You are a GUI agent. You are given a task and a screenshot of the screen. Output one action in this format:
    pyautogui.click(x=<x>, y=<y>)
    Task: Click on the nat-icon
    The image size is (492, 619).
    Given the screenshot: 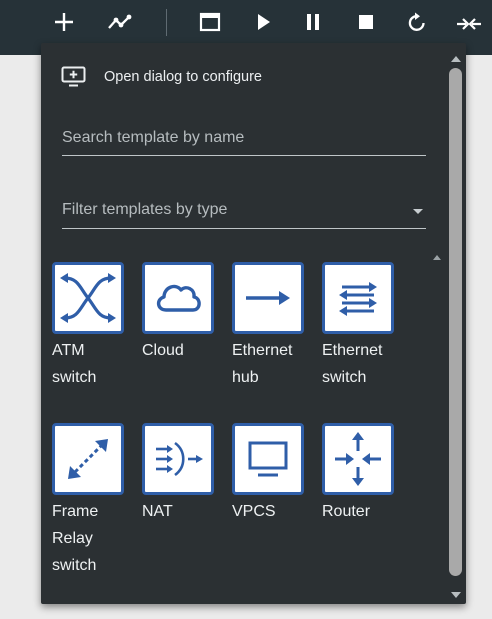 What is the action you would take?
    pyautogui.click(x=178, y=459)
    